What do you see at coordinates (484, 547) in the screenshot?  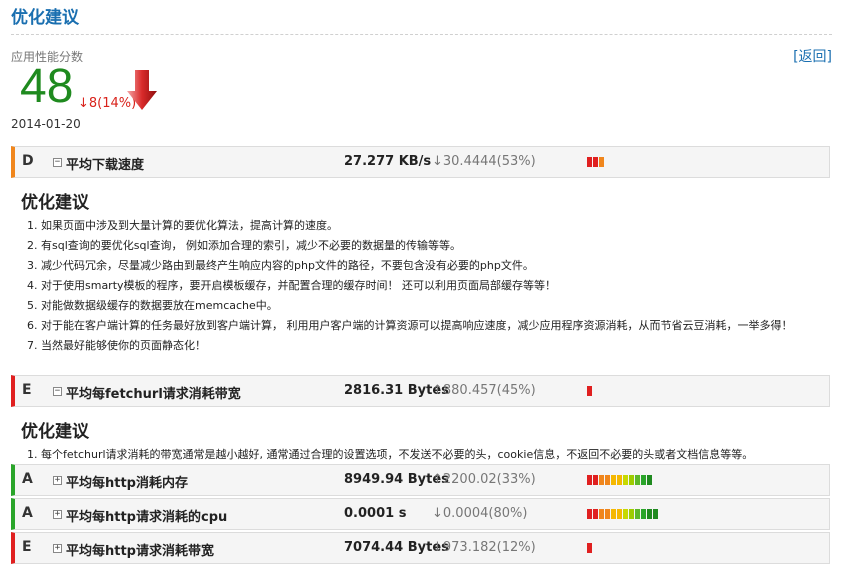 I see `metric-change: ↓973.182(12%)` at bounding box center [484, 547].